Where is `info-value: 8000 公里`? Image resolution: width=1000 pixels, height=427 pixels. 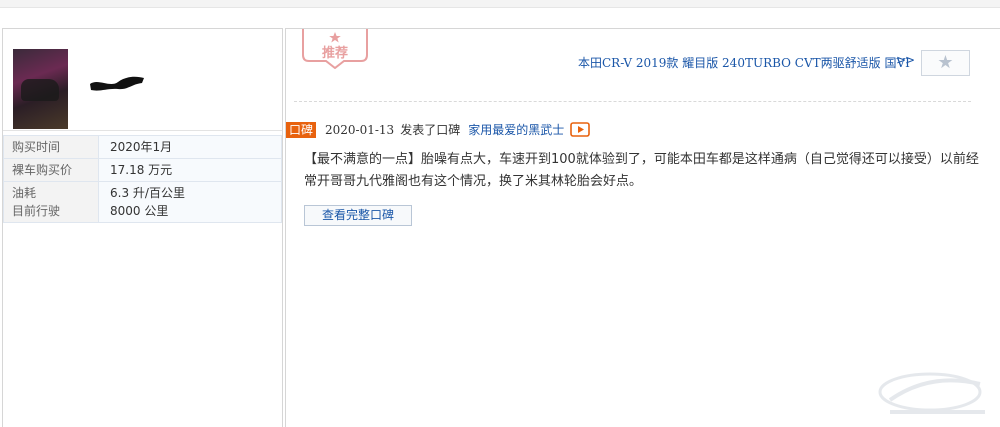 info-value: 8000 公里 is located at coordinates (139, 211).